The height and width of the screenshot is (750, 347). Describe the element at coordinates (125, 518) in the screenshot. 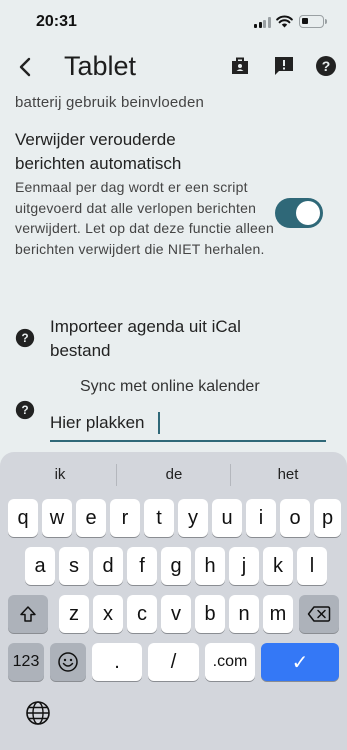

I see `key-r: r` at that location.